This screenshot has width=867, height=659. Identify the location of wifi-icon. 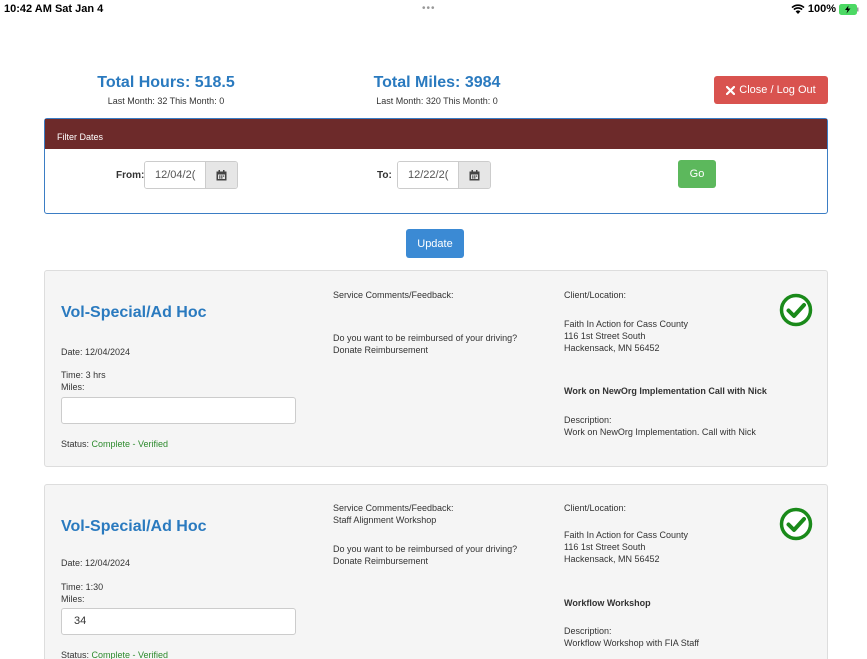
(798, 9).